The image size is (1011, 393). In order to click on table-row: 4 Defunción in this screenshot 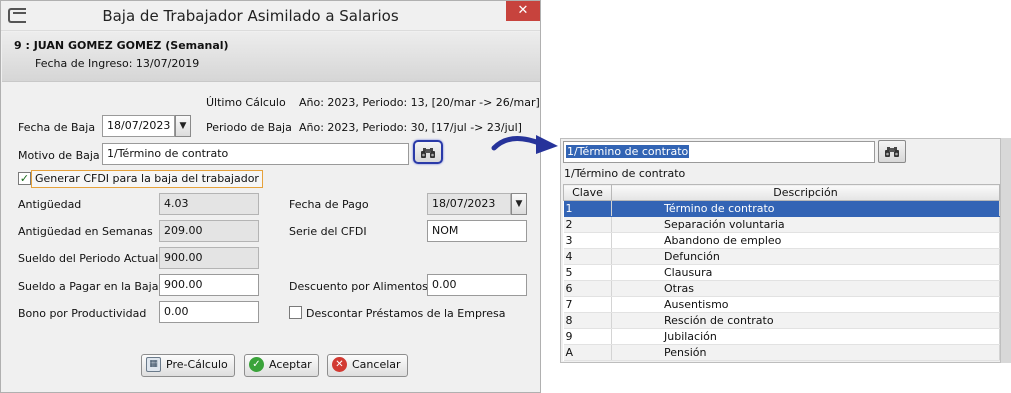, I will do `click(781, 256)`.